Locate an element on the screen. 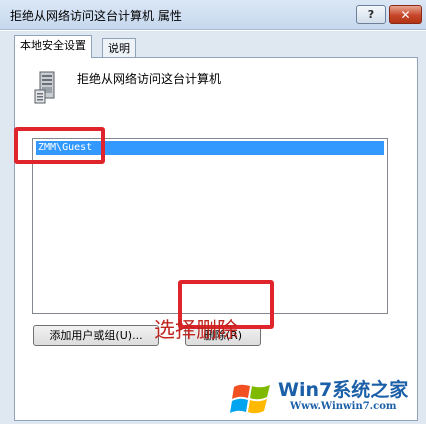 The width and height of the screenshot is (426, 424). title-bar: 拒绝从网络访问这台计算机 属性 ? ✕ is located at coordinates (213, 15).